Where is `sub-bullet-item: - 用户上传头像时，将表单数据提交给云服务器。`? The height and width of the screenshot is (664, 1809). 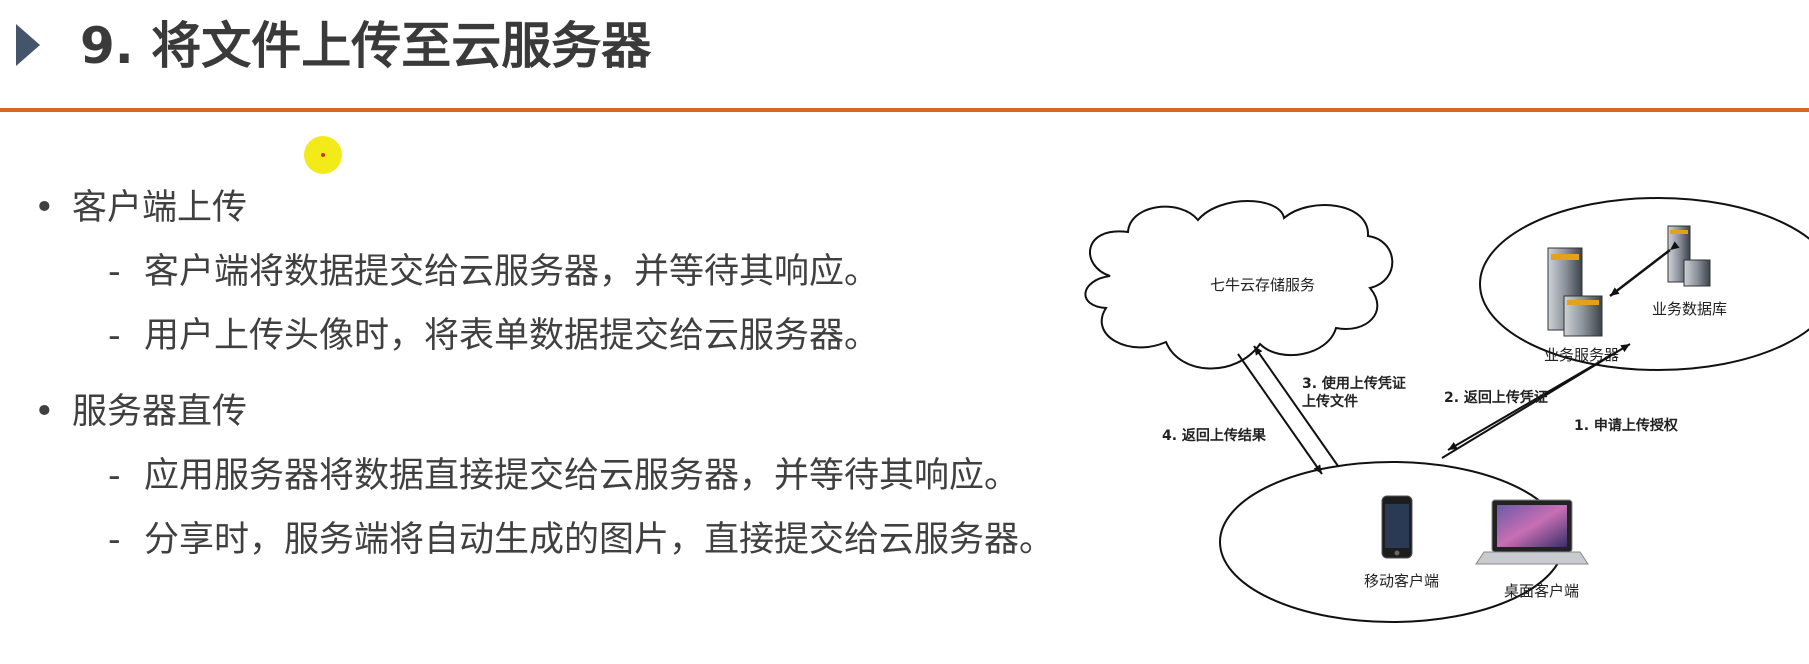 sub-bullet-item: - 用户上传头像时，将表单数据提交给云服务器。 is located at coordinates (494, 336).